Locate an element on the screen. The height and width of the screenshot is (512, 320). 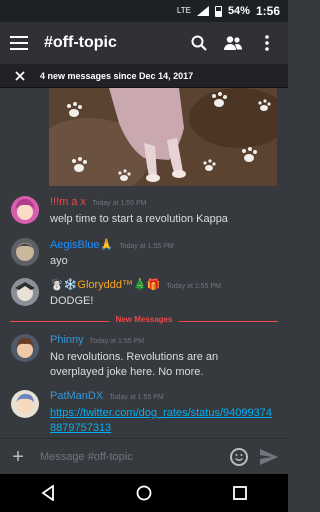
smiley-icon is located at coordinates (239, 457).